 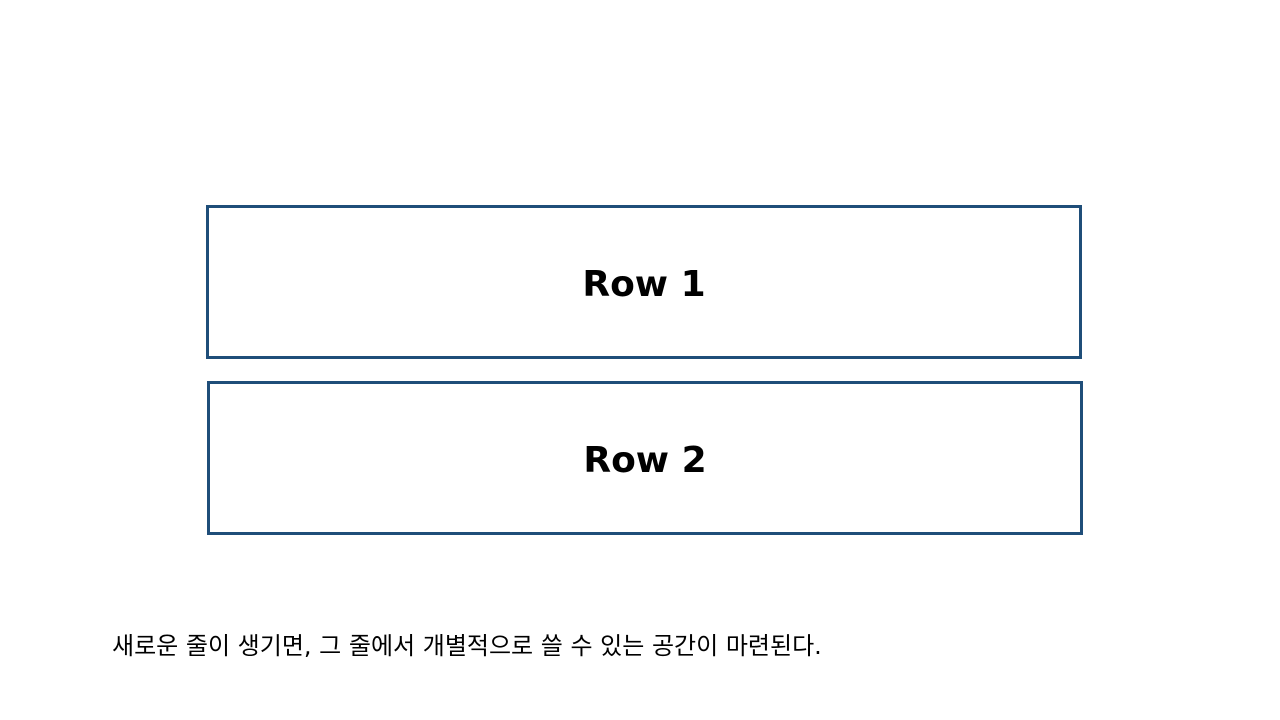 What do you see at coordinates (467, 646) in the screenshot?
I see `caption-text: 새로운 줄이 생기면, 그 줄에서 개별적으로 쓸 수 있는 공간이 마련된다.` at bounding box center [467, 646].